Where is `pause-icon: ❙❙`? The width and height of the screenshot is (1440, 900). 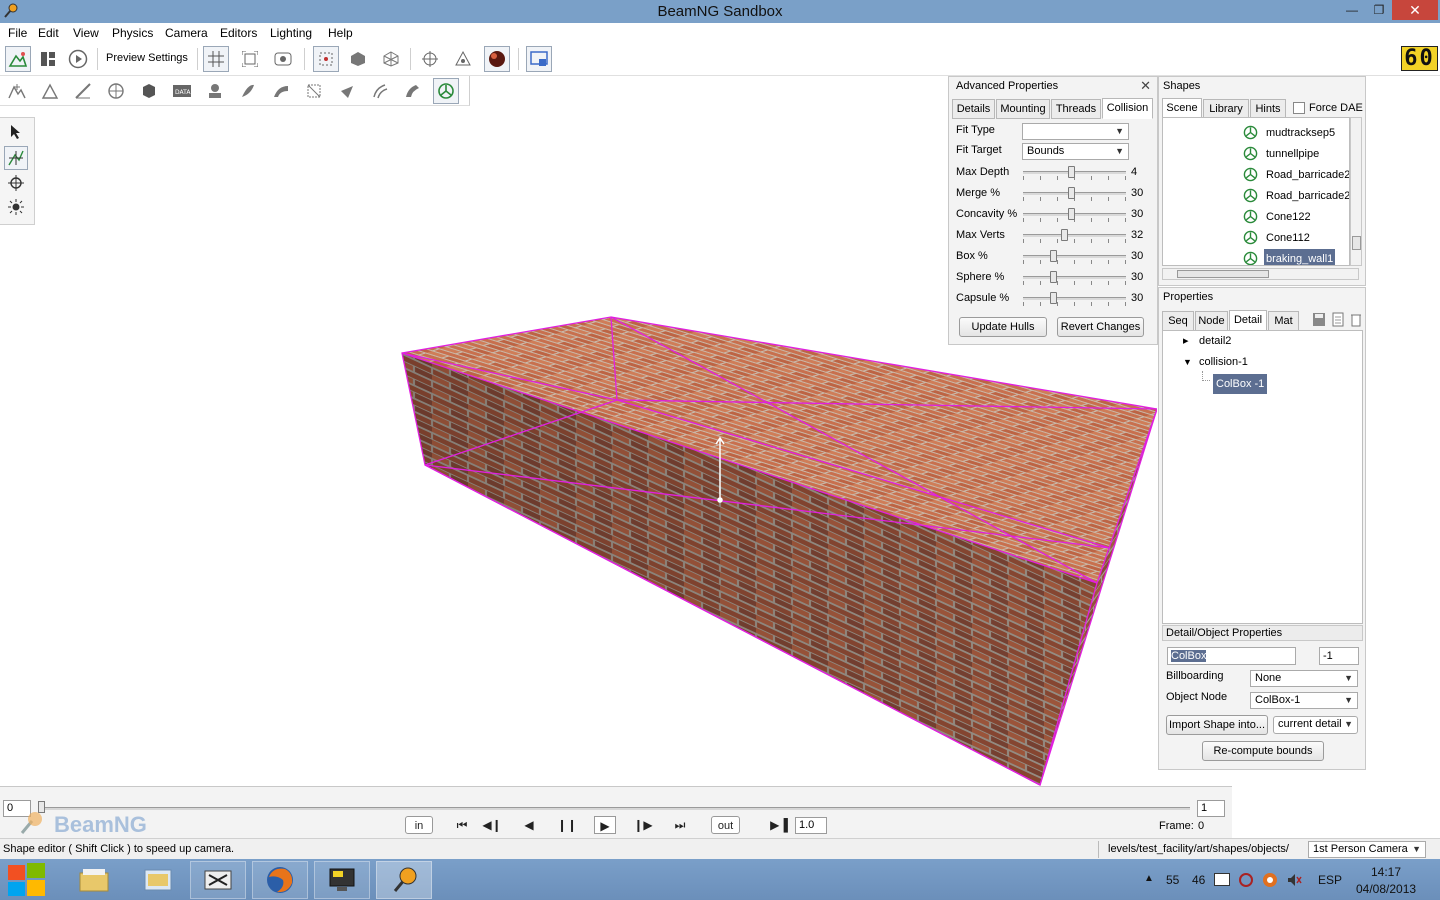 pause-icon: ❙❙ is located at coordinates (567, 825).